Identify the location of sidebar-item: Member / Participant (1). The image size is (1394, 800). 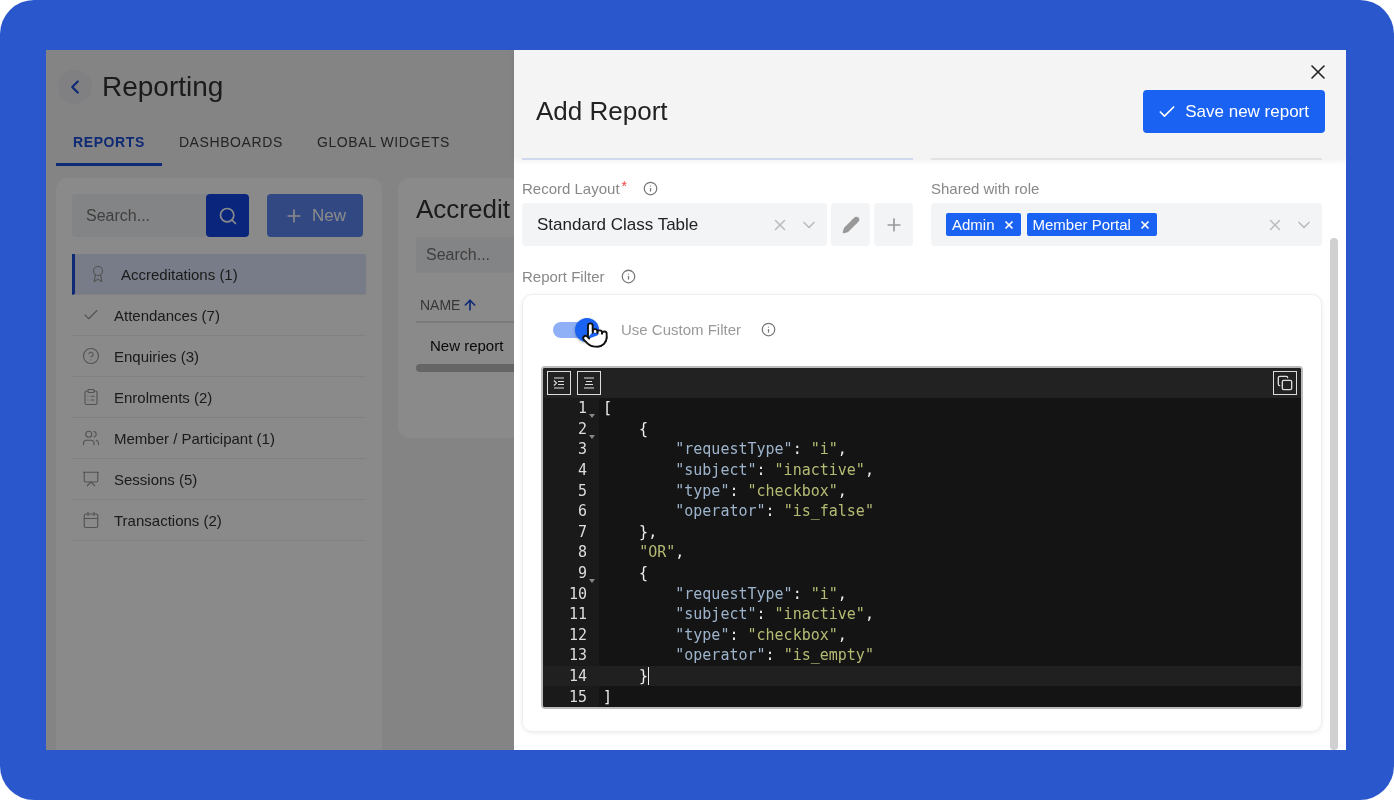
(219, 438).